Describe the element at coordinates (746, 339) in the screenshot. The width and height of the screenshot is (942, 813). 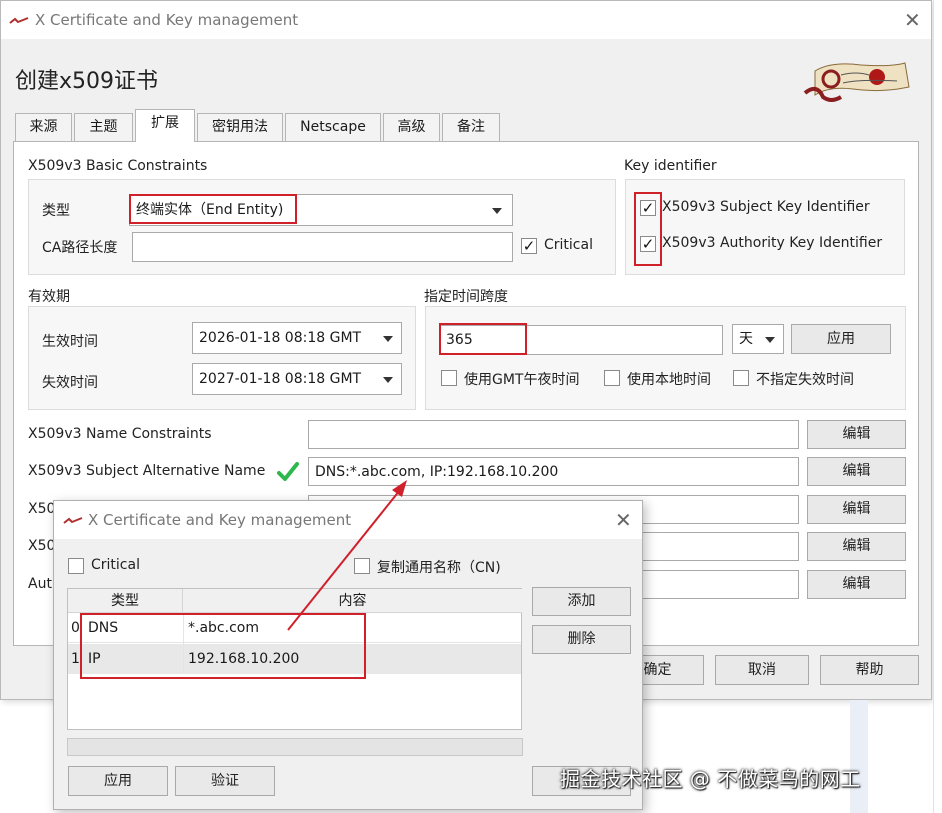
I see `timespan-unit-value: 天` at that location.